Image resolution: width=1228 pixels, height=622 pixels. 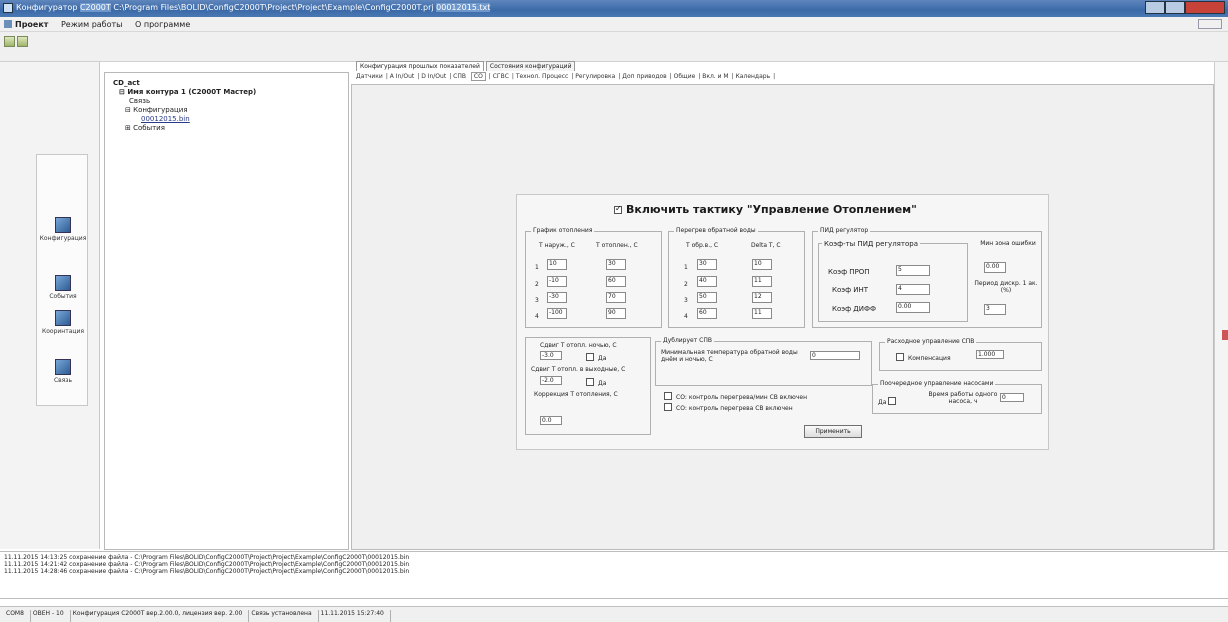 I want to click on tab-co: CO, so click(x=478, y=76).